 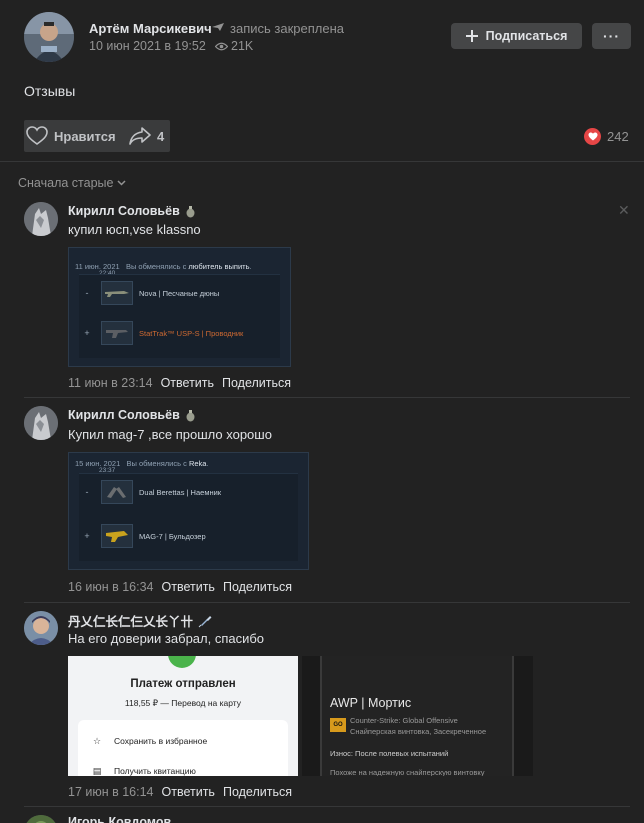 I want to click on share-count: 4, so click(x=161, y=136).